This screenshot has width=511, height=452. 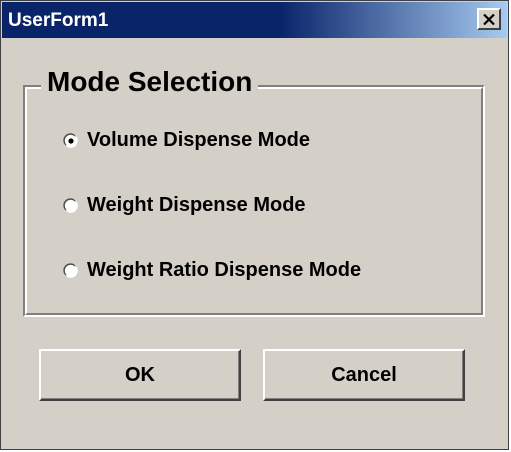 I want to click on title-bar: UserForm1, so click(x=254, y=20).